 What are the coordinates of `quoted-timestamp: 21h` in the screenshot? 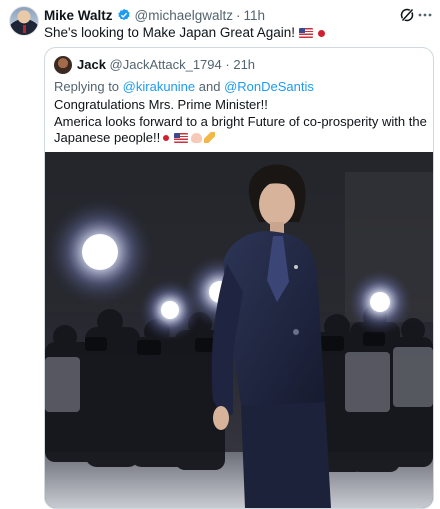 It's located at (244, 64).